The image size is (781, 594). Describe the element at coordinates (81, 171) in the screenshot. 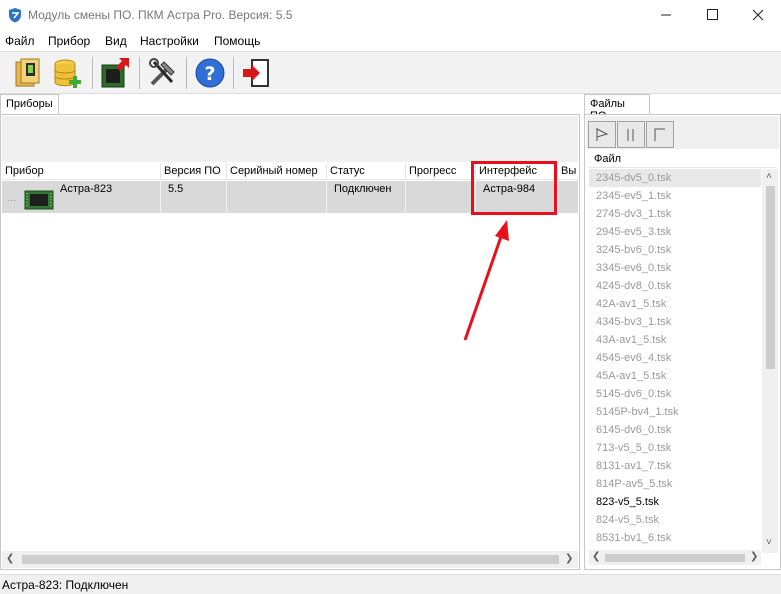

I see `column-device: Прибор` at that location.